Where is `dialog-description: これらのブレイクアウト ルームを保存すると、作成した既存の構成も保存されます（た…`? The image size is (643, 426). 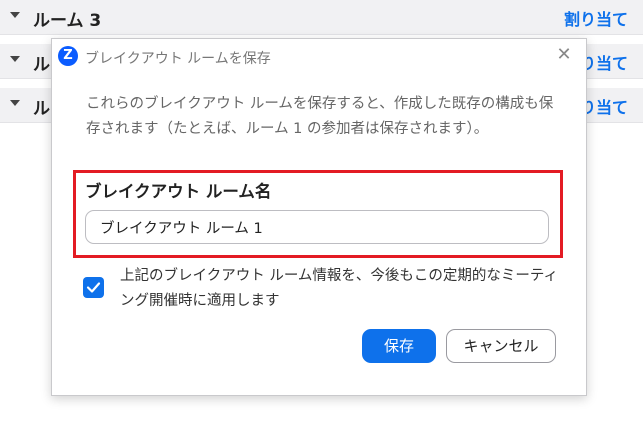
dialog-description: これらのブレイクアウト ルームを保存すると、作成した既存の構成も保存されます（た… is located at coordinates (320, 116).